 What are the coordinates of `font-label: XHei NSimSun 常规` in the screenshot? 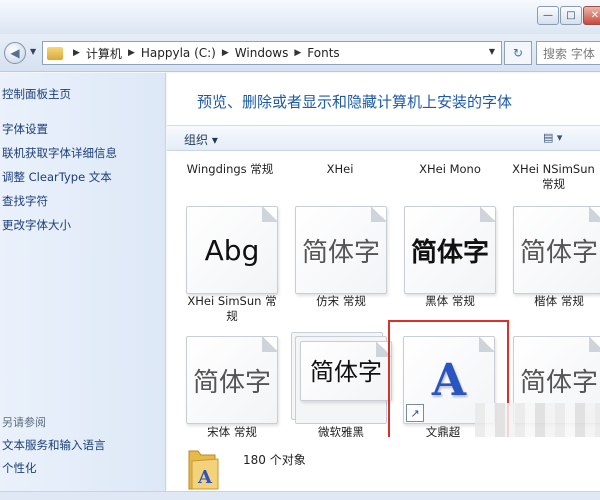 It's located at (553, 176).